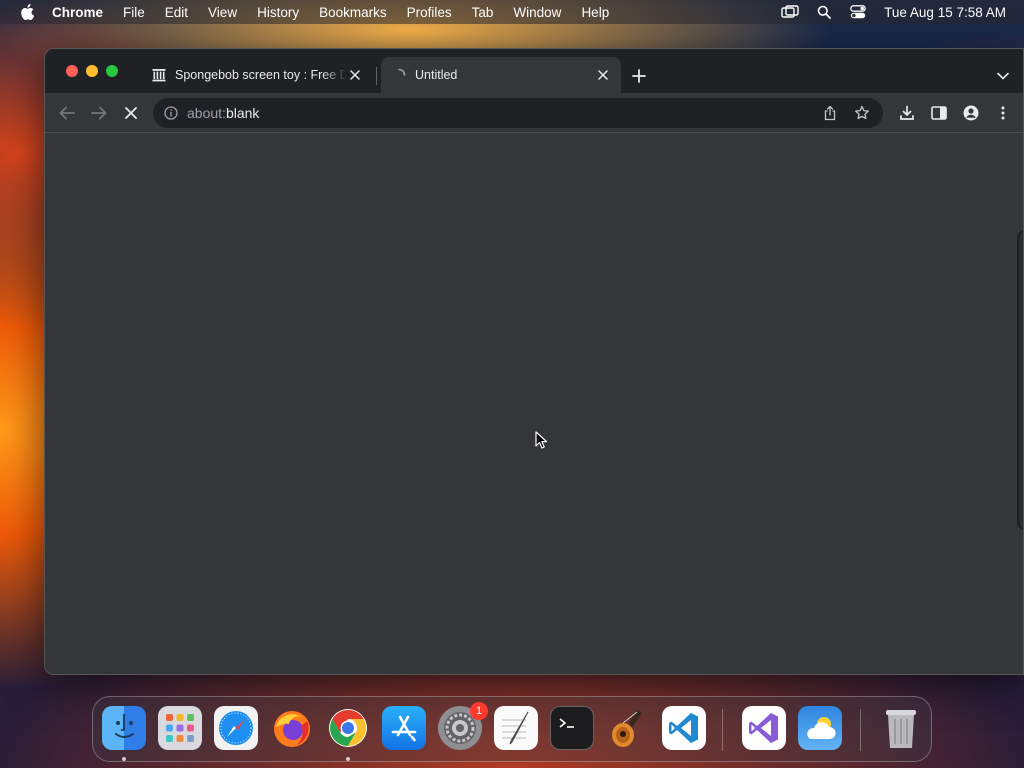 Image resolution: width=1024 pixels, height=768 pixels. Describe the element at coordinates (542, 440) in the screenshot. I see `mouse-pointer-icon` at that location.